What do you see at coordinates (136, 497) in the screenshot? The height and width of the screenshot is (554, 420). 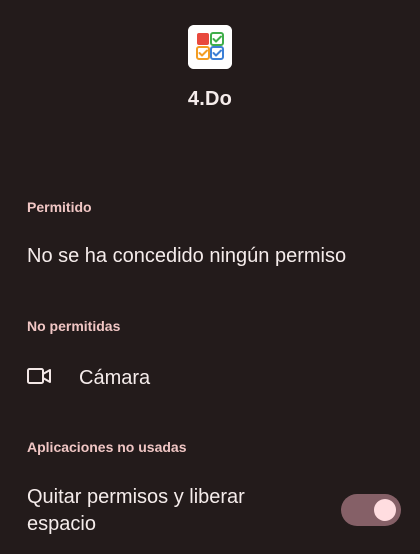 I see `remove-permissions-label-line1: Quitar permisos y liberar` at bounding box center [136, 497].